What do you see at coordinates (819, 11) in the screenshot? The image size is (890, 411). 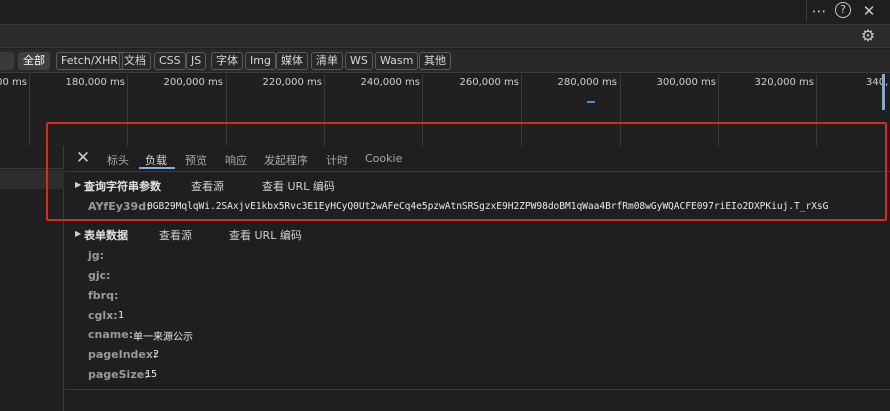 I see `more-vertical-icon: ⋯` at bounding box center [819, 11].